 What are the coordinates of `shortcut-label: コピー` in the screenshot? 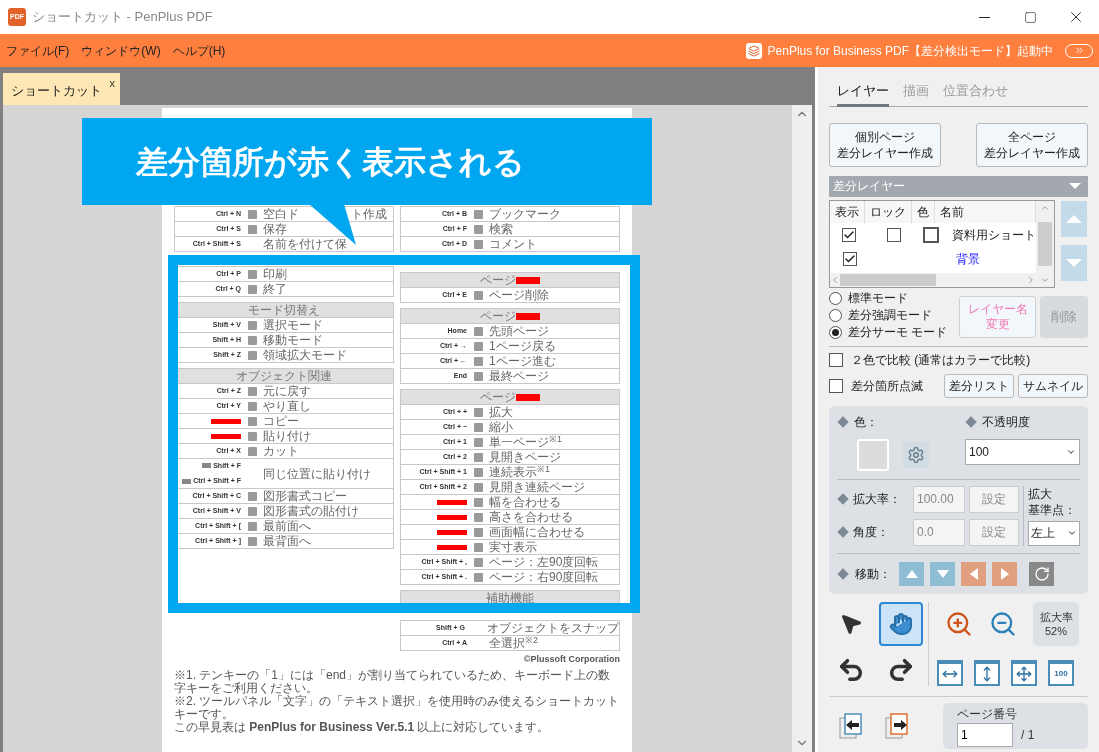 It's located at (281, 421).